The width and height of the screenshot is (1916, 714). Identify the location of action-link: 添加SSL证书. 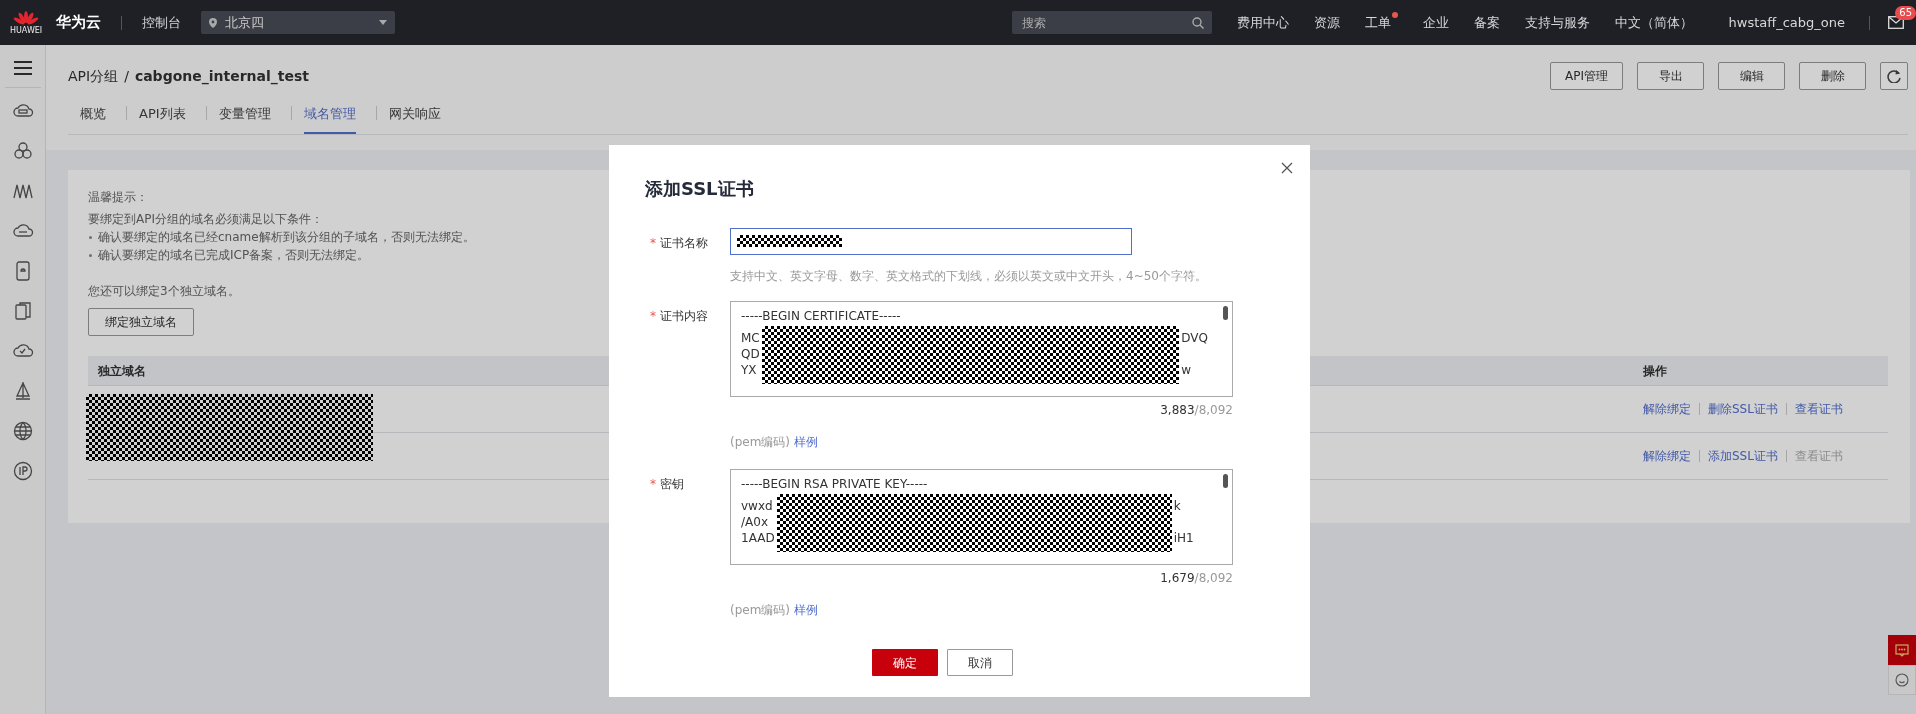
(1743, 456).